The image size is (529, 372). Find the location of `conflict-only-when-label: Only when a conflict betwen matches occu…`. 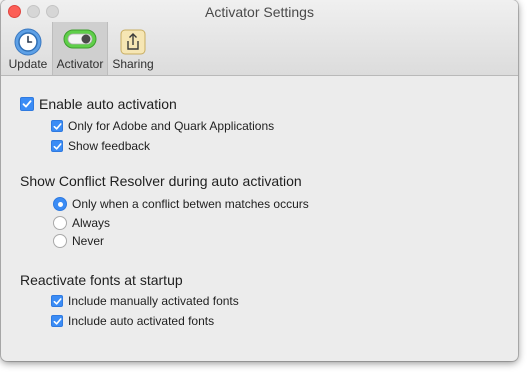

conflict-only-when-label: Only when a conflict betwen matches occu… is located at coordinates (190, 204).